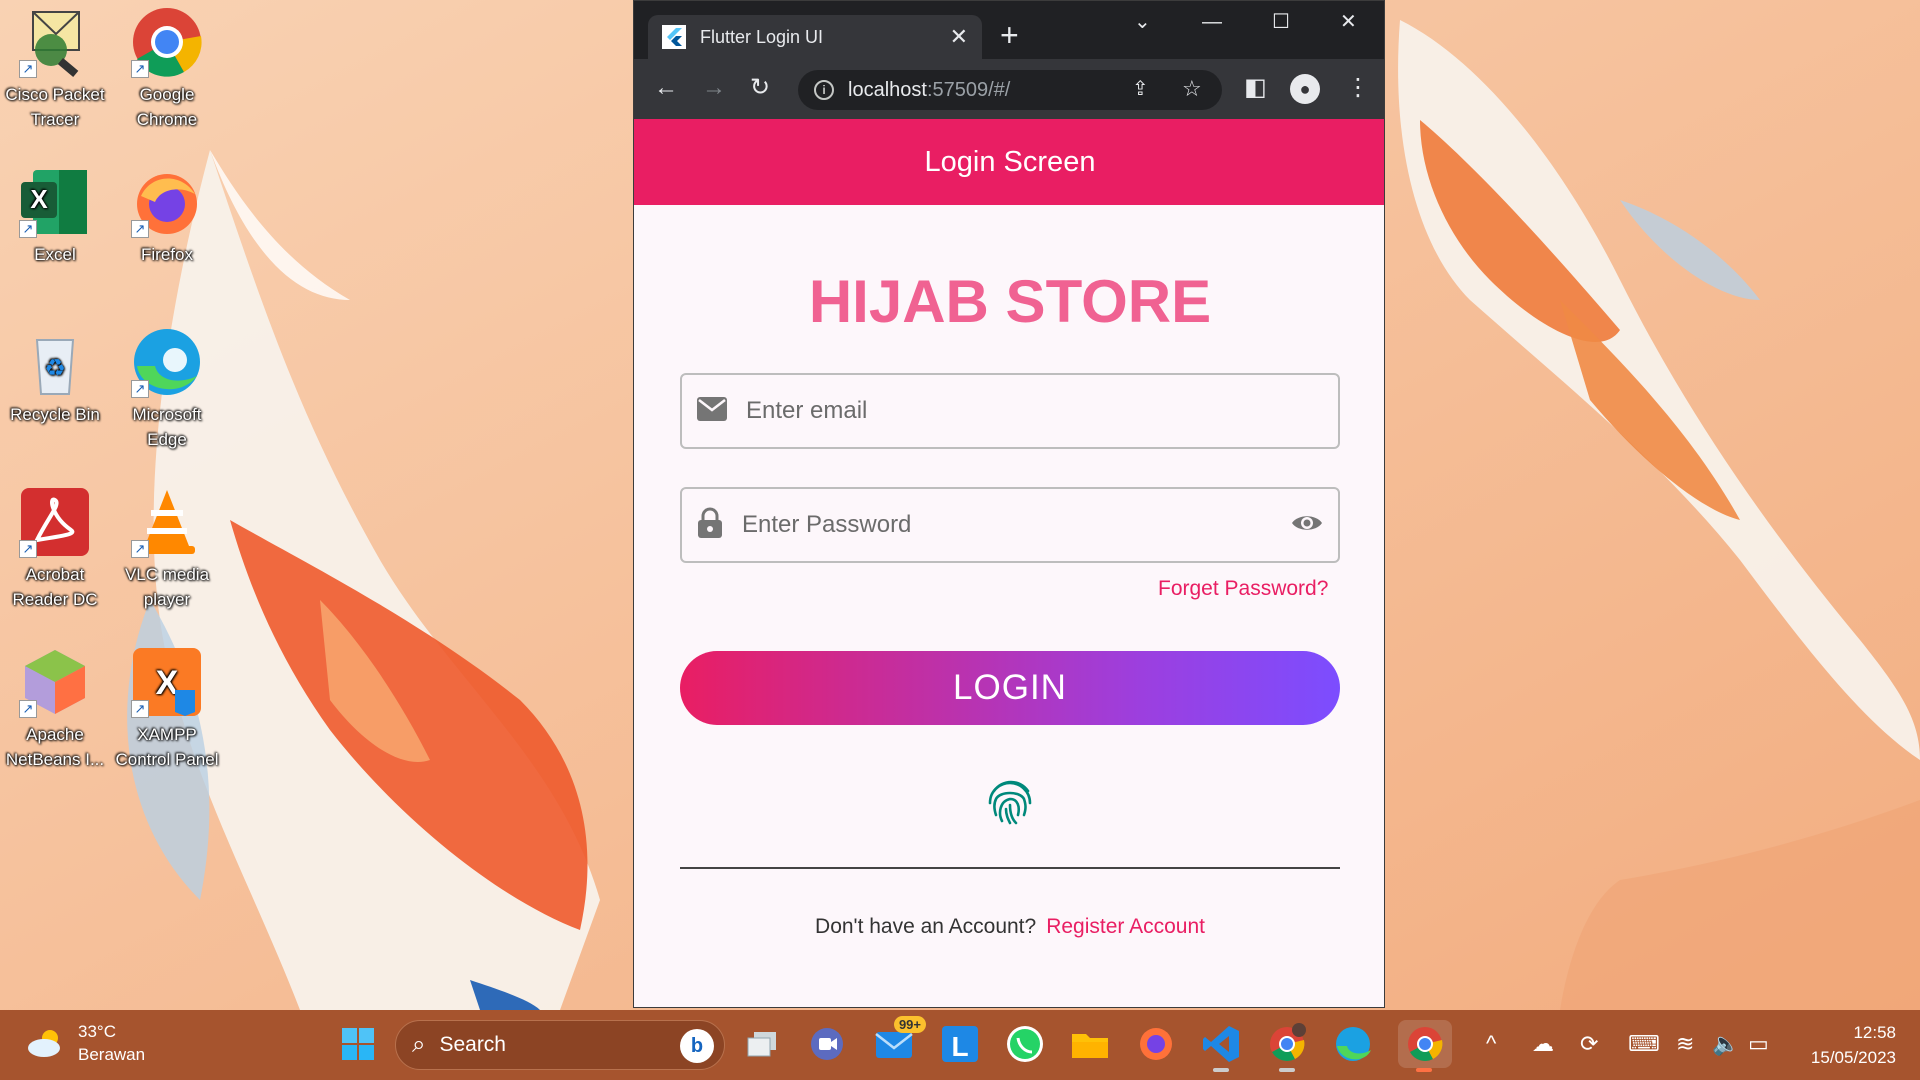 Image resolution: width=1920 pixels, height=1080 pixels. I want to click on sync-icon: ⟳, so click(1589, 1044).